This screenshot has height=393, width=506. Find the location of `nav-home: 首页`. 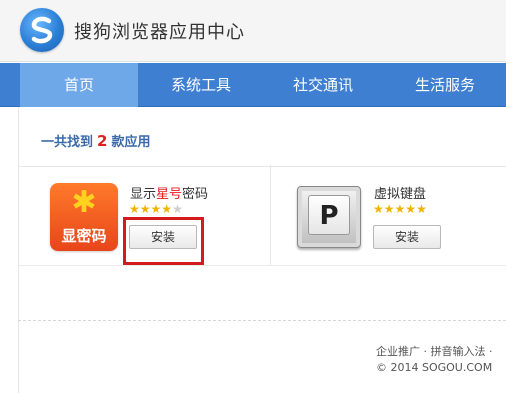

nav-home: 首页 is located at coordinates (79, 85).